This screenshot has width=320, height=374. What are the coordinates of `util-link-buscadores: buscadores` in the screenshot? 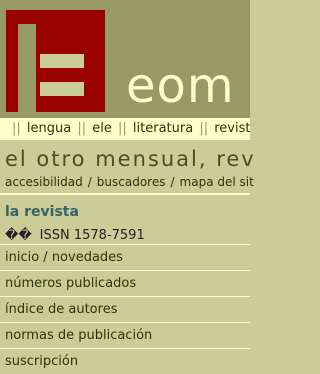 It's located at (131, 182).